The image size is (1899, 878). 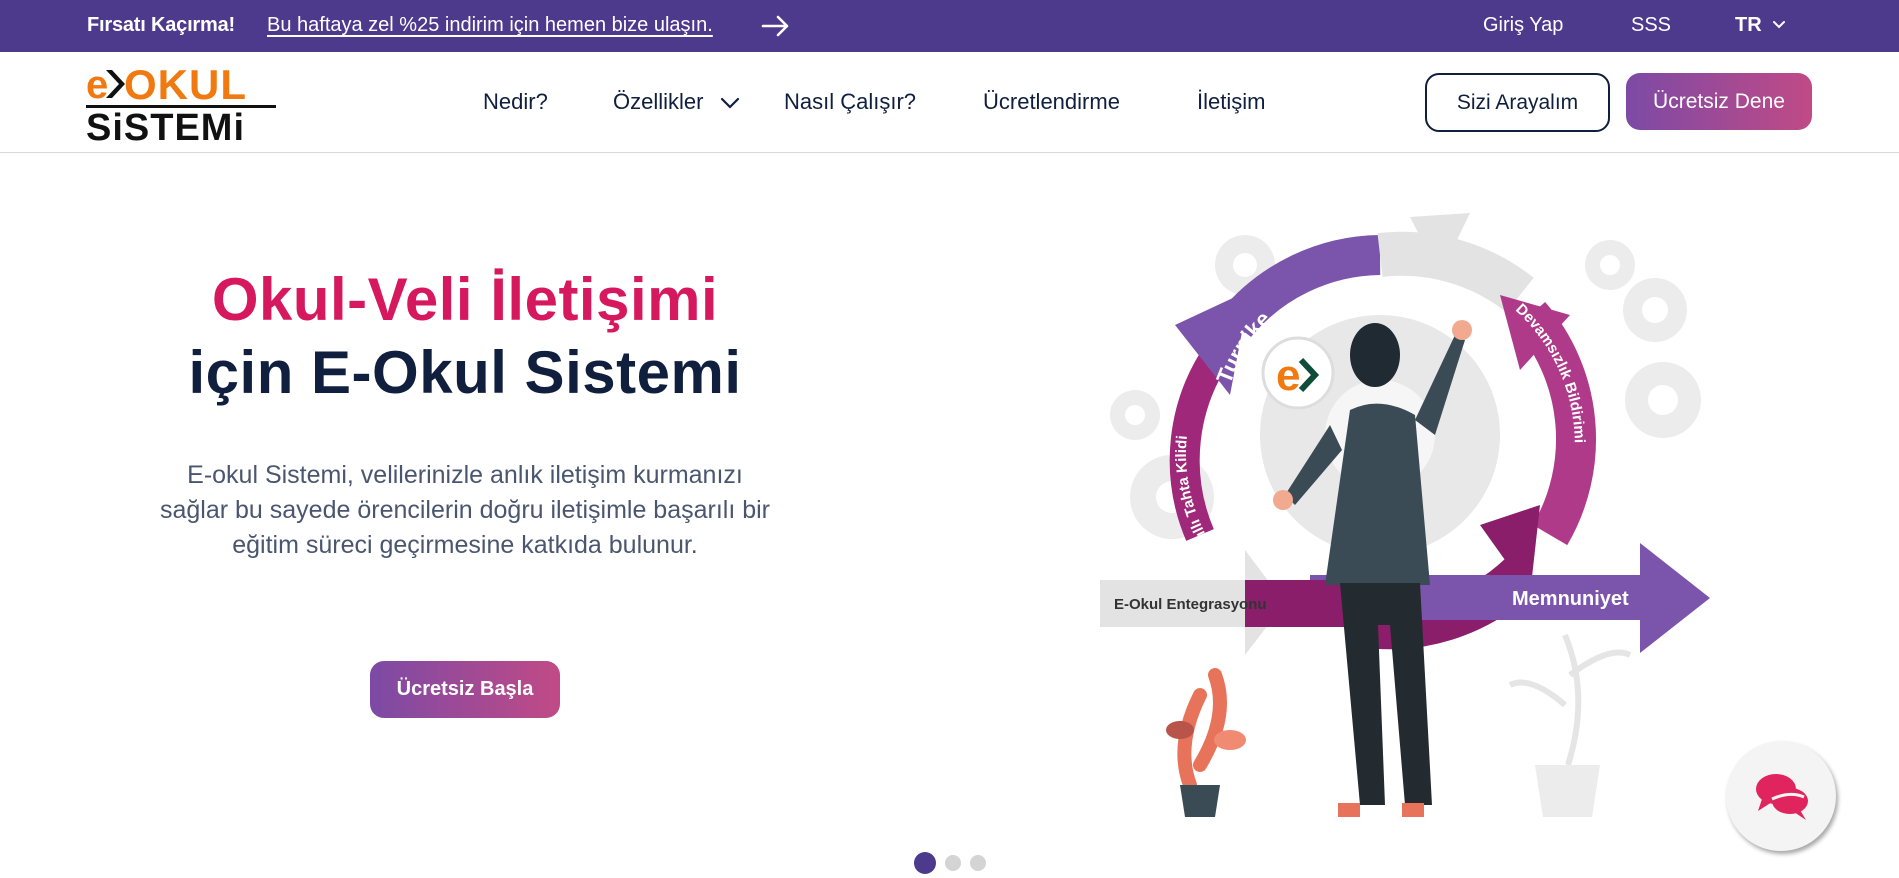 I want to click on arrow-right-icon, so click(x=776, y=26).